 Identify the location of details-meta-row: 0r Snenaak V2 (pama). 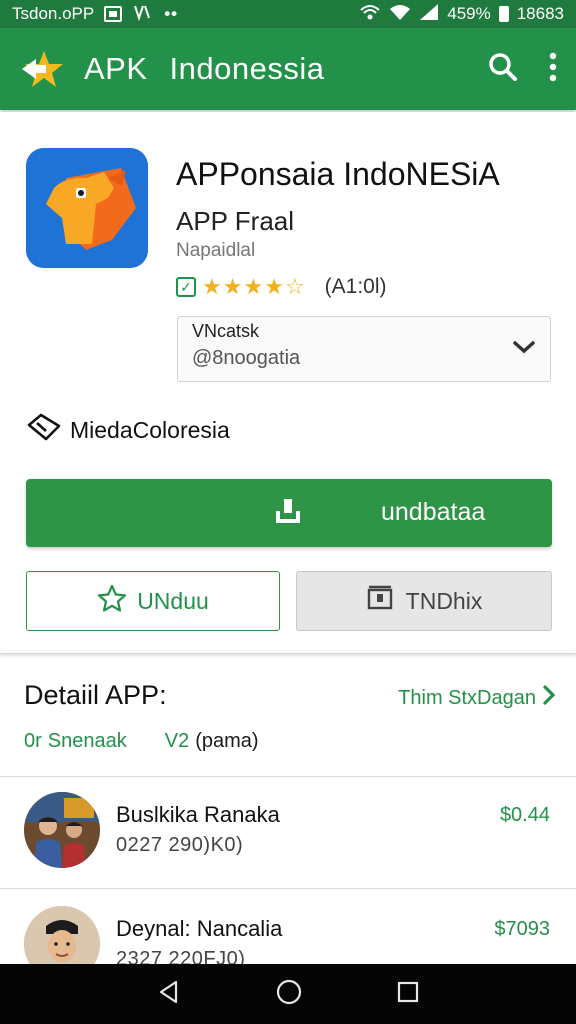
(141, 741).